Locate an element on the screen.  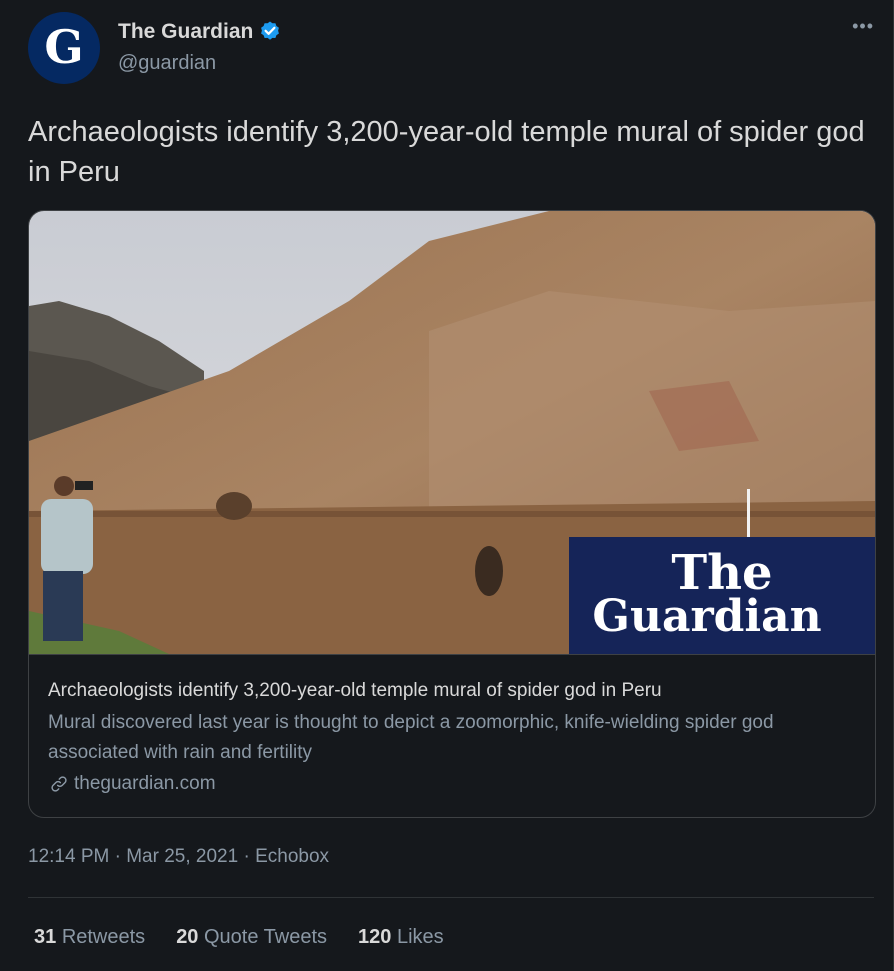
quote-tweets-count: 20 is located at coordinates (187, 937).